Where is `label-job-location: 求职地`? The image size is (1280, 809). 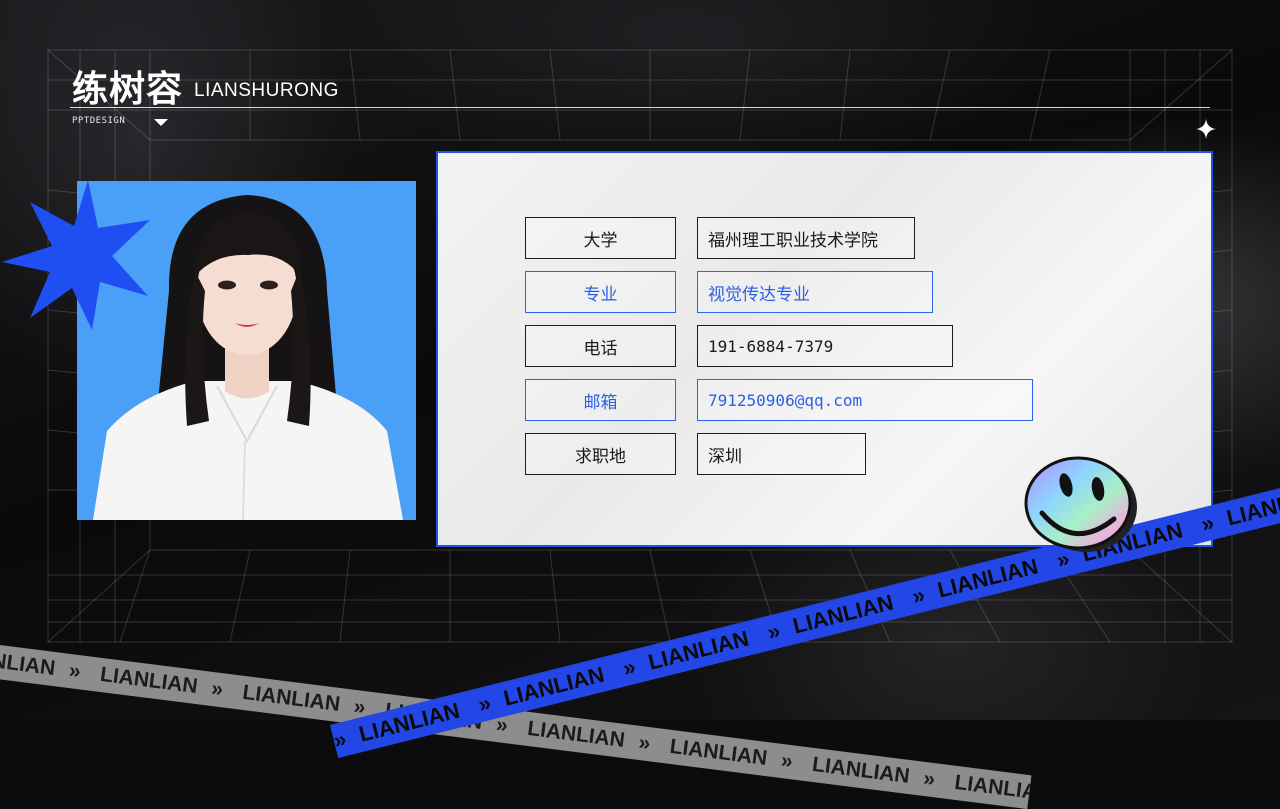 label-job-location: 求职地 is located at coordinates (600, 454).